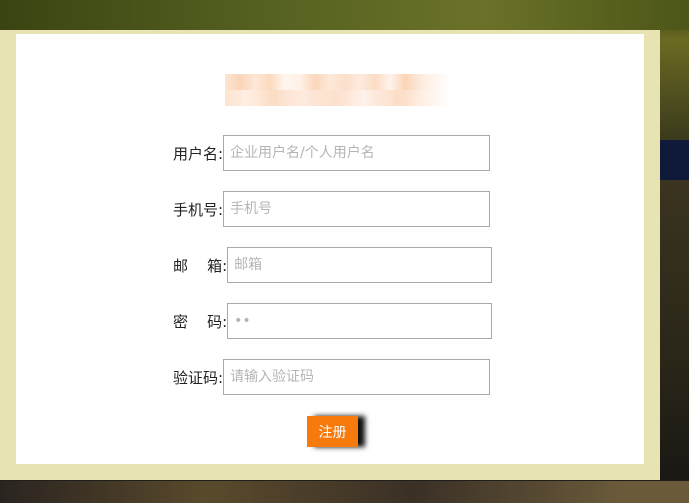 This screenshot has height=503, width=689. I want to click on phone-row: 手机号:, so click(332, 209).